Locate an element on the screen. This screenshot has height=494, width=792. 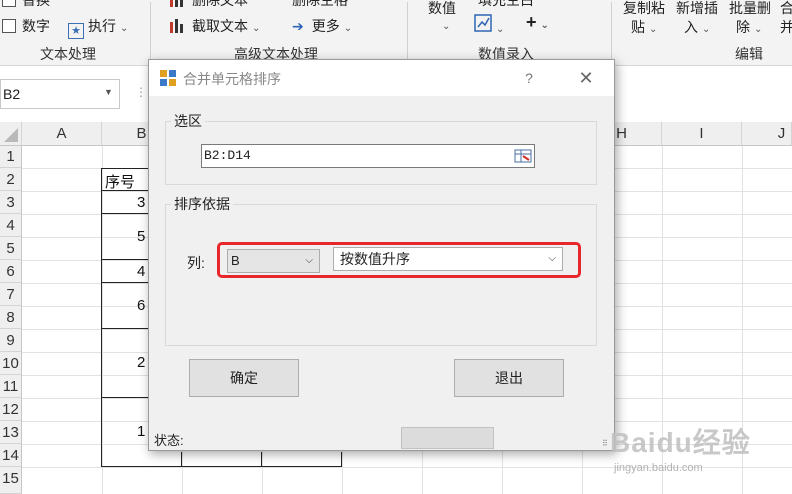
cell-b4: 5 is located at coordinates (141, 236).